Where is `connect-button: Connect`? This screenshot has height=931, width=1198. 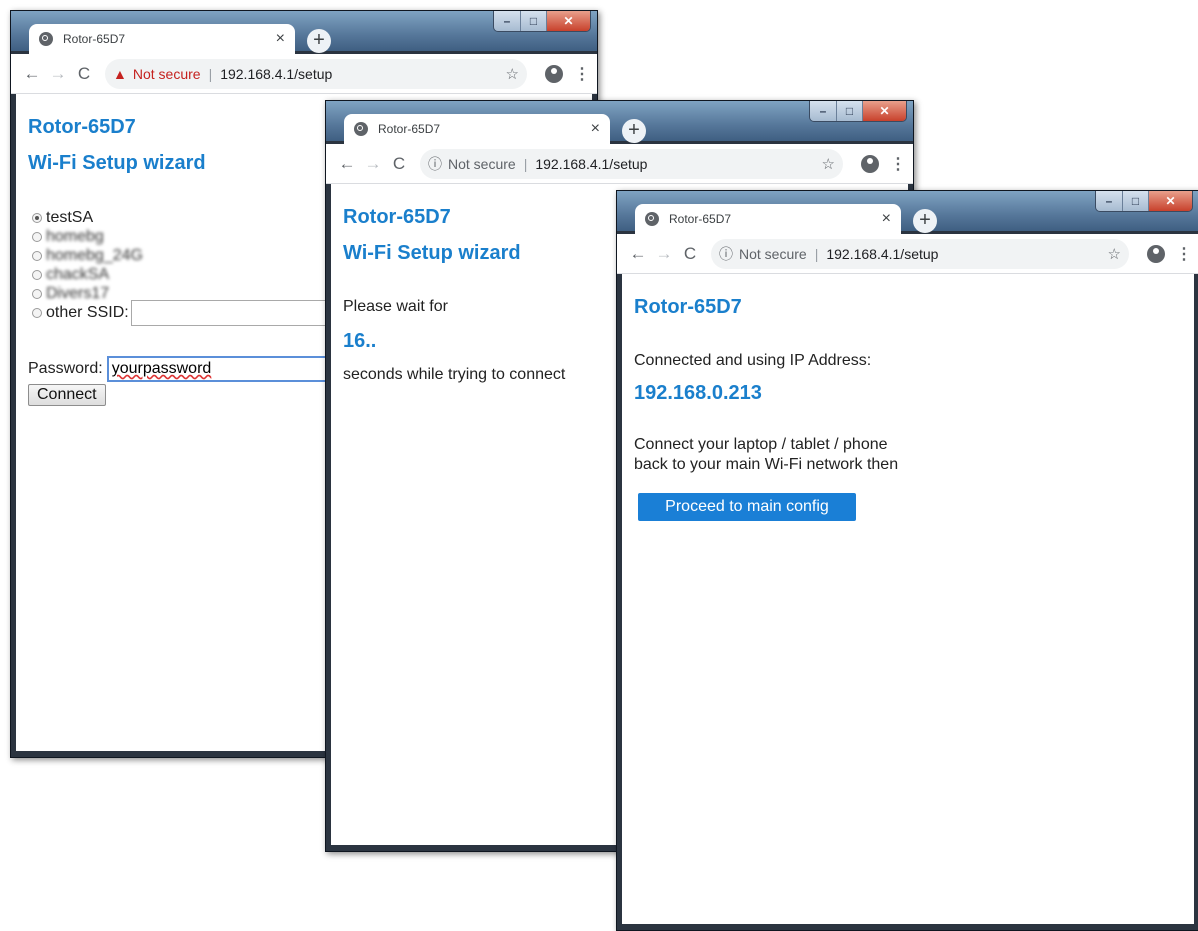
connect-button: Connect is located at coordinates (67, 395).